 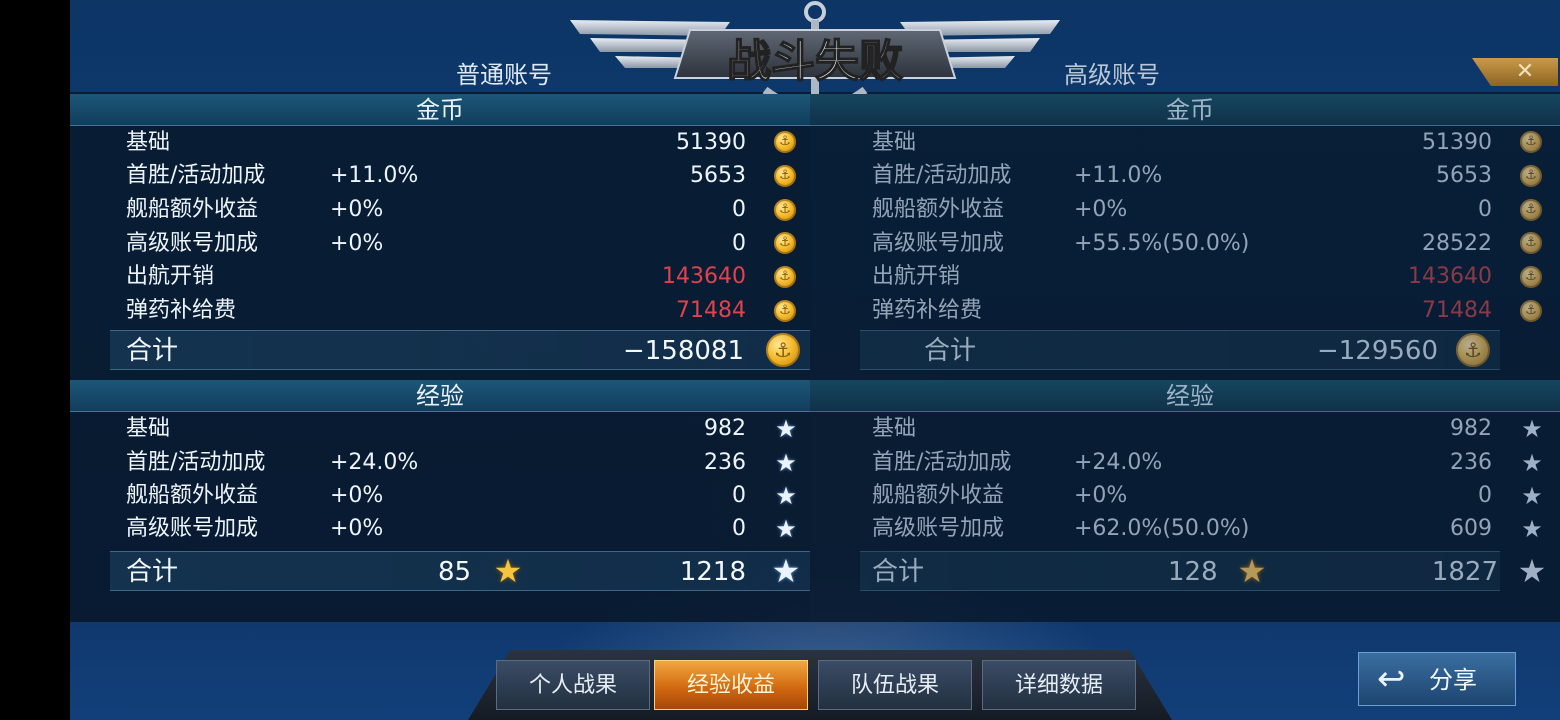 What do you see at coordinates (504, 75) in the screenshot?
I see `normal-account-tab: 普通账号` at bounding box center [504, 75].